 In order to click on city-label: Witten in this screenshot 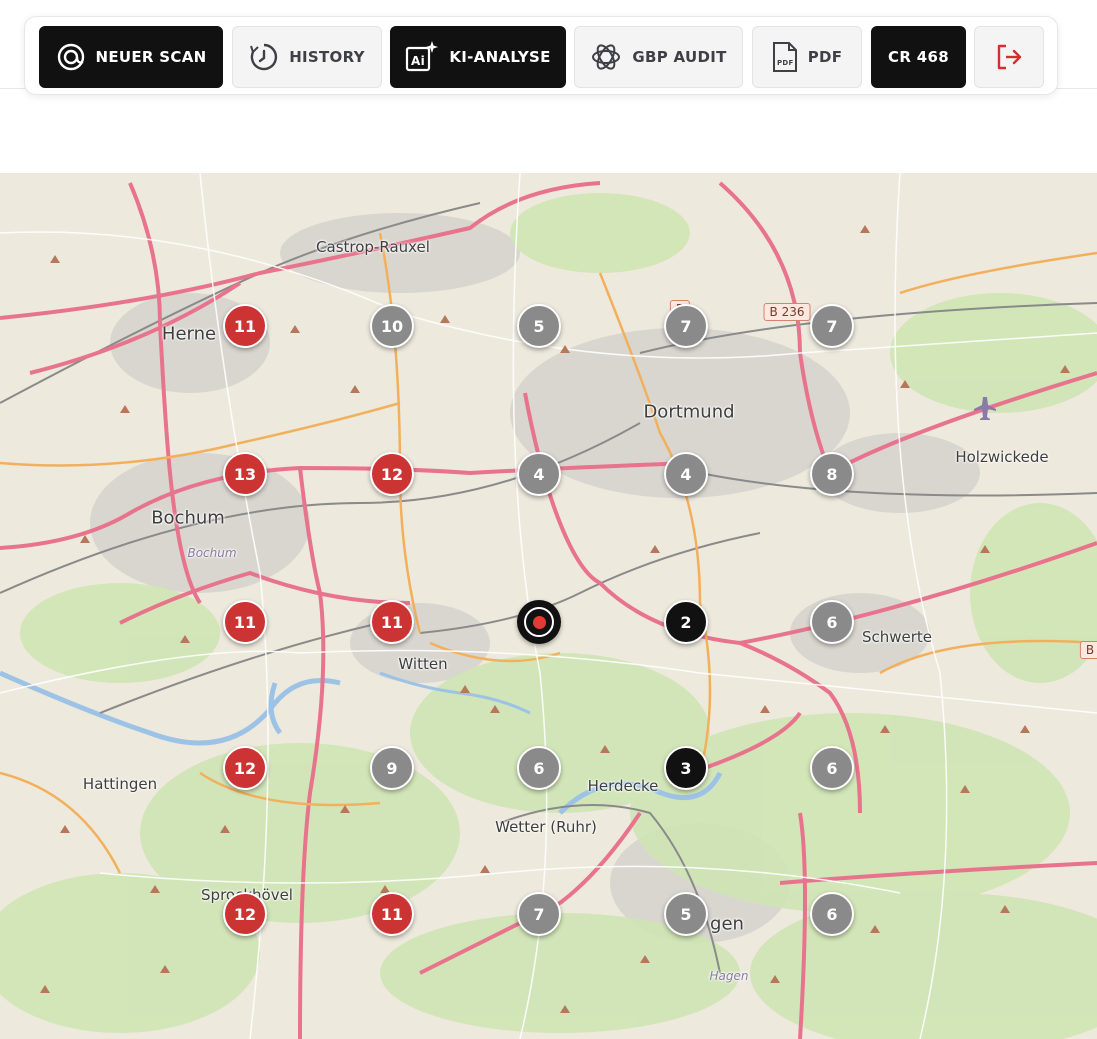, I will do `click(423, 664)`.